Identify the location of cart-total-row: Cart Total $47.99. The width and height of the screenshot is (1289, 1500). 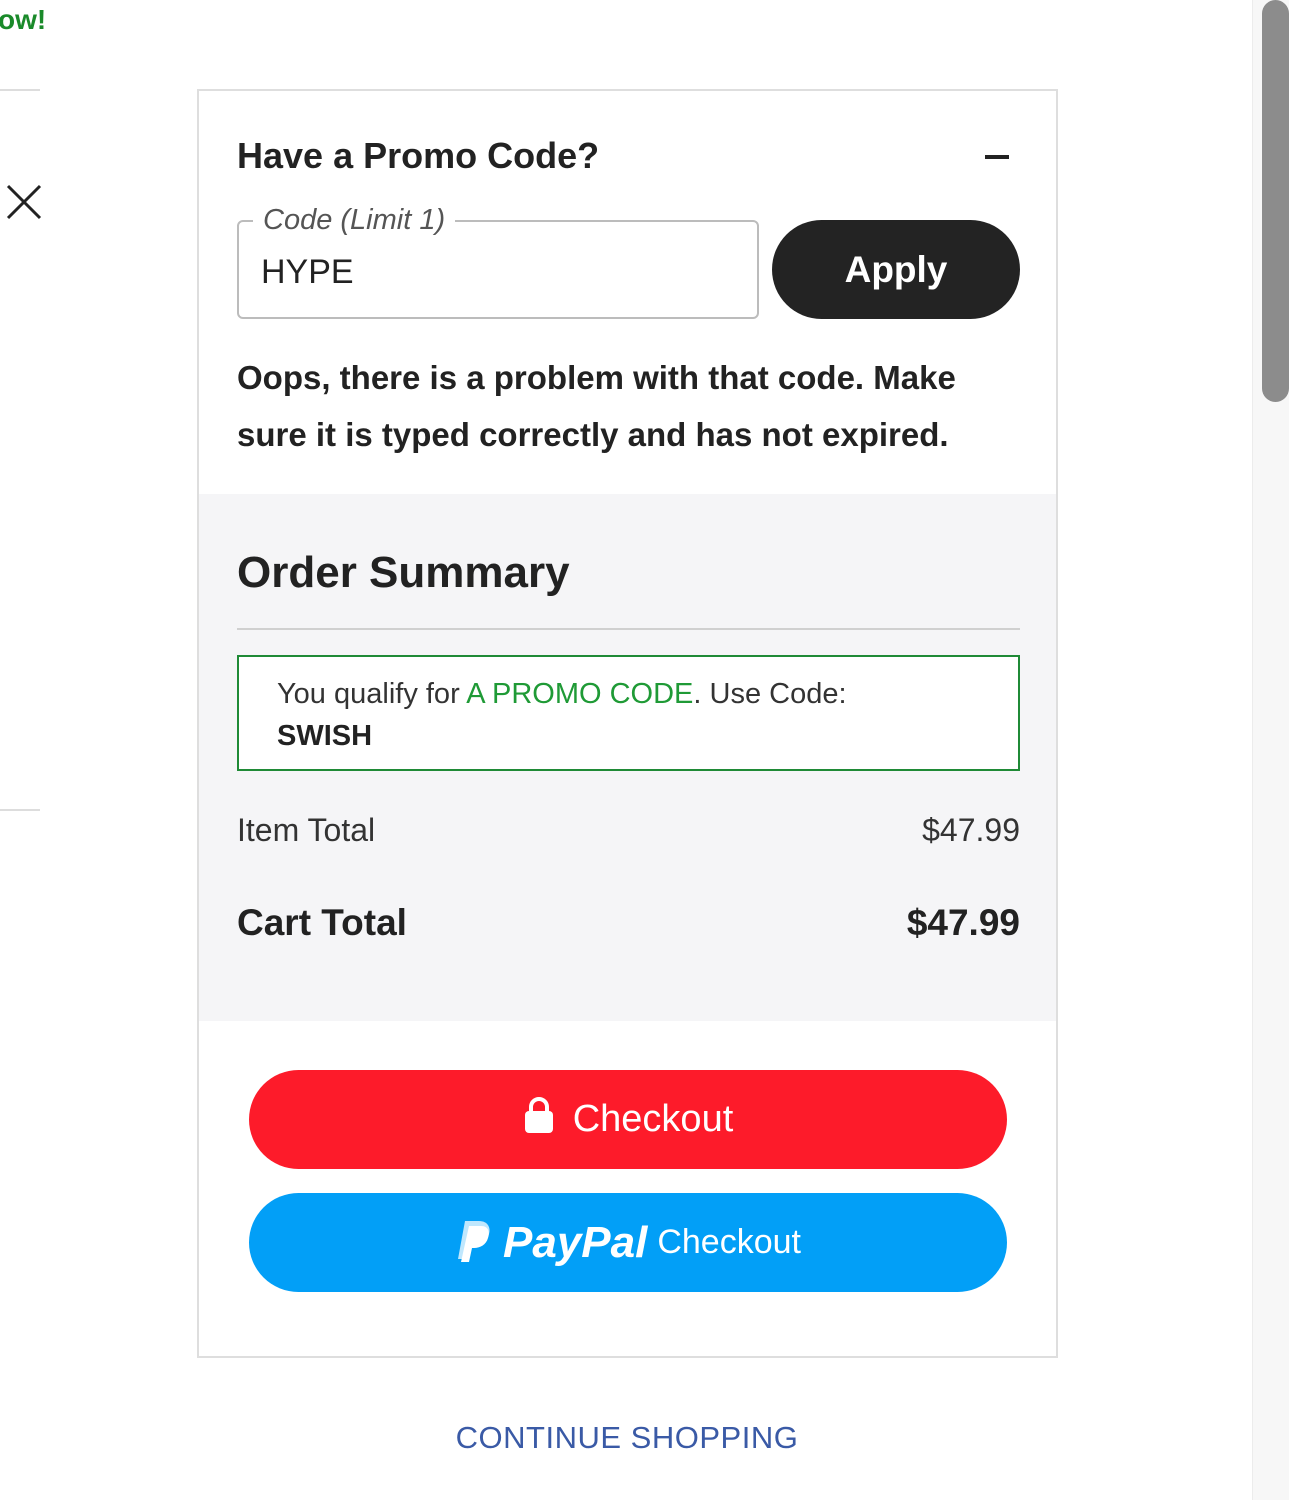
(628, 923).